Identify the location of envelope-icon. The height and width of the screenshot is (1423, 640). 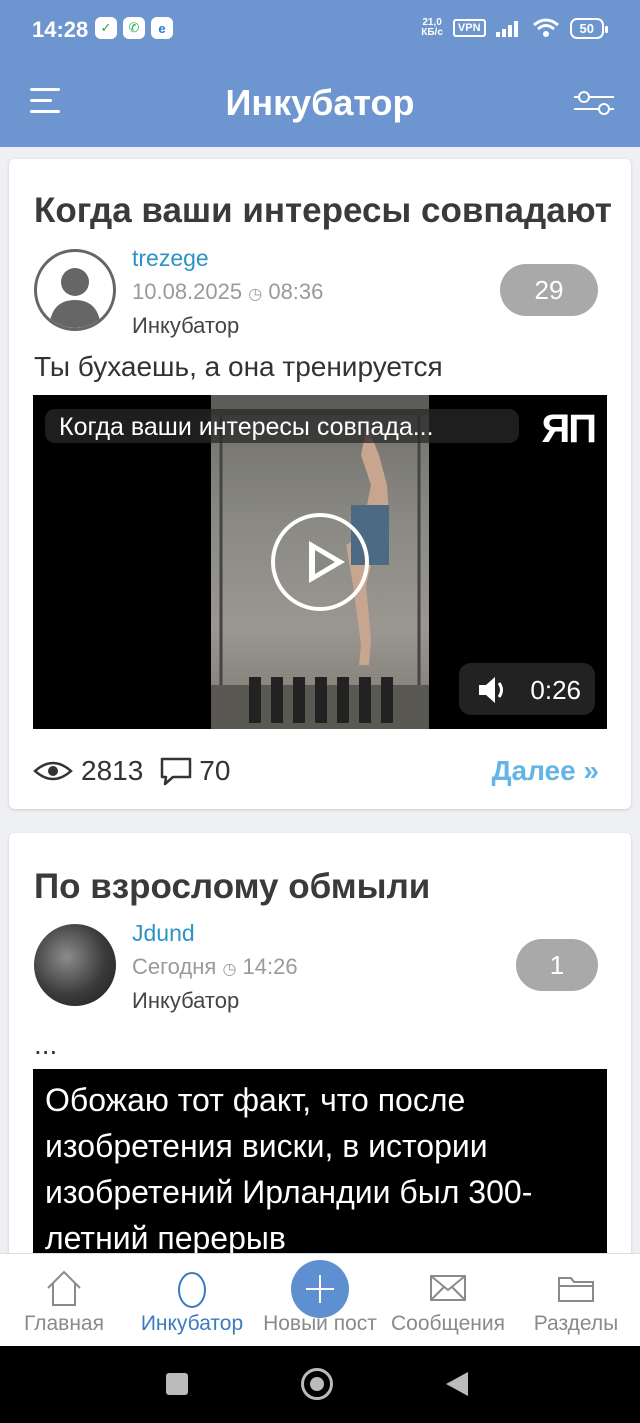
(448, 1288).